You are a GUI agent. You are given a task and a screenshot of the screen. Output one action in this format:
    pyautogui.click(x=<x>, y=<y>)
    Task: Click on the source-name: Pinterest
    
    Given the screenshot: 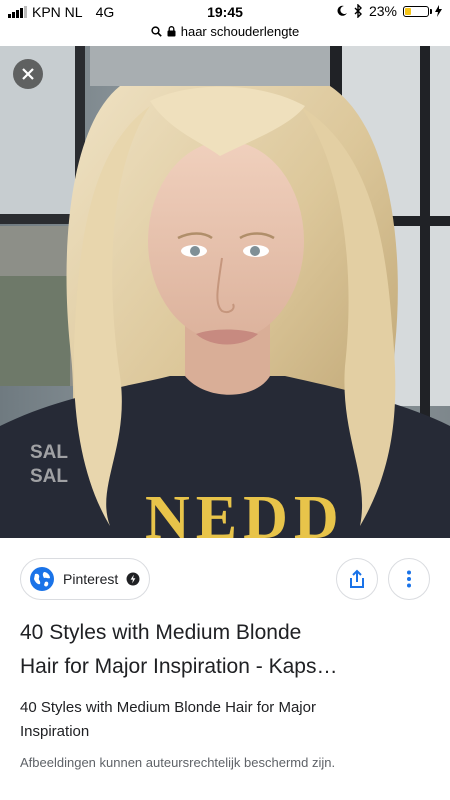 What is the action you would take?
    pyautogui.click(x=91, y=579)
    